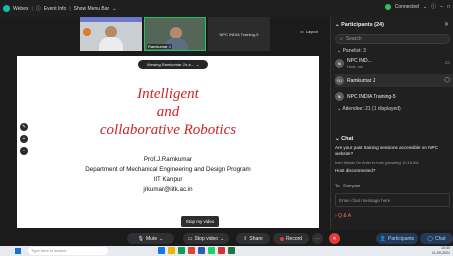 Image resolution: width=453 pixels, height=256 pixels. I want to click on search-icon: ⌕, so click(341, 39).